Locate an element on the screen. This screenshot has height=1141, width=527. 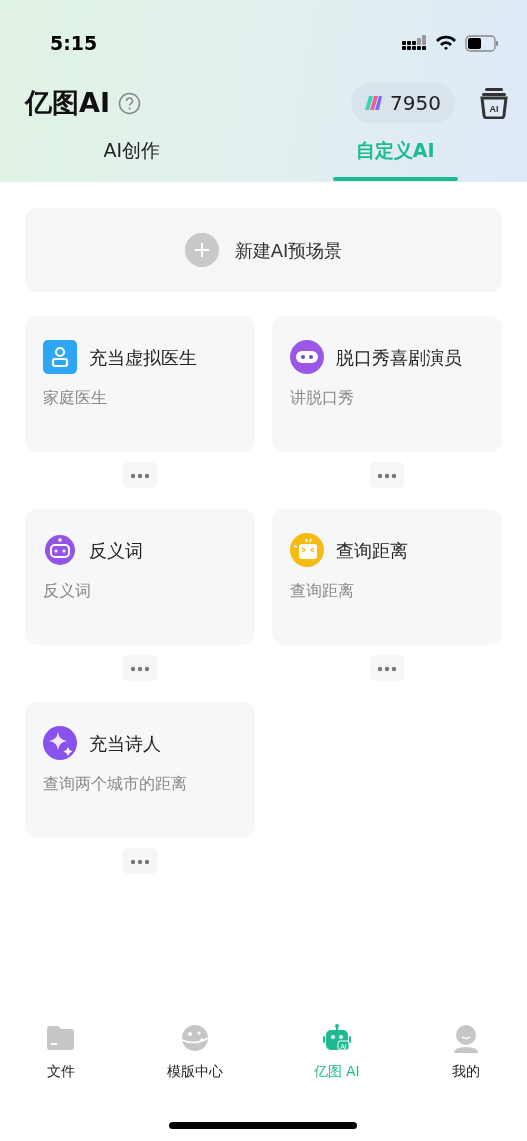
scene-title: 查询距离 is located at coordinates (372, 550).